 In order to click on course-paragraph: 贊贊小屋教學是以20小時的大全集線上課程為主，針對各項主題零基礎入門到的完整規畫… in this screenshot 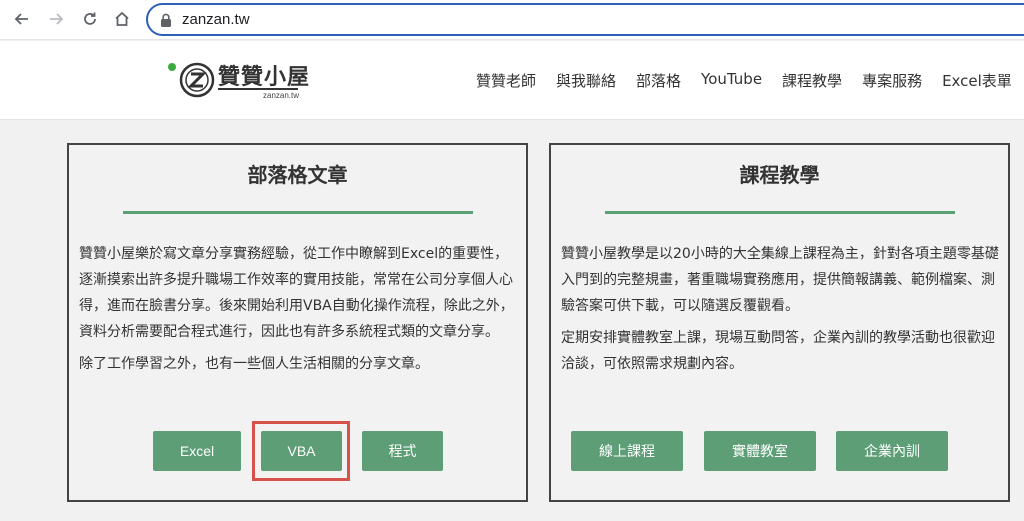, I will do `click(780, 280)`.